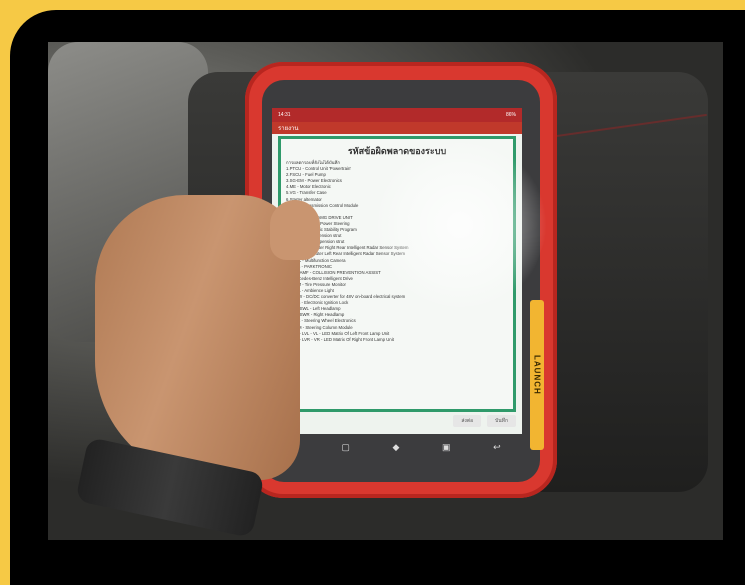 Image resolution: width=745 pixels, height=585 pixels. Describe the element at coordinates (397, 115) in the screenshot. I see `status-bar: 14:31 86%` at that location.